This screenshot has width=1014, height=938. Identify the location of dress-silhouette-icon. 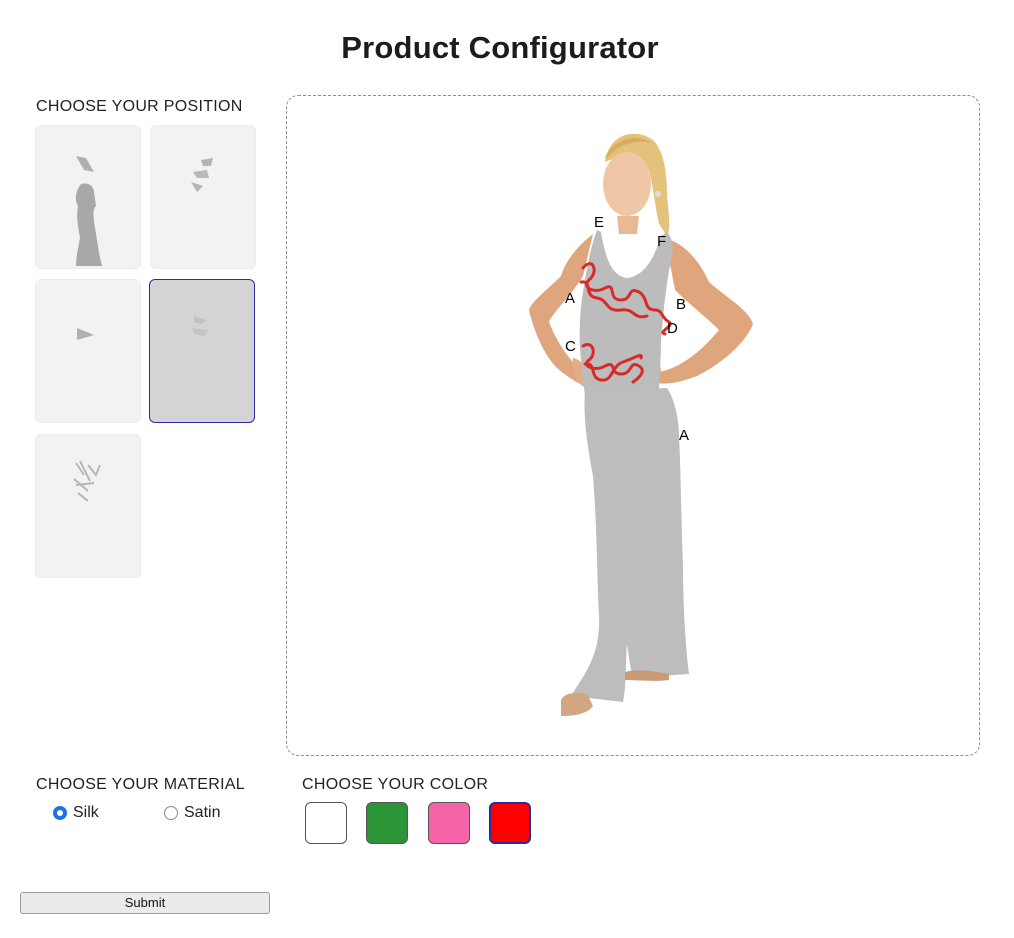
(88, 211).